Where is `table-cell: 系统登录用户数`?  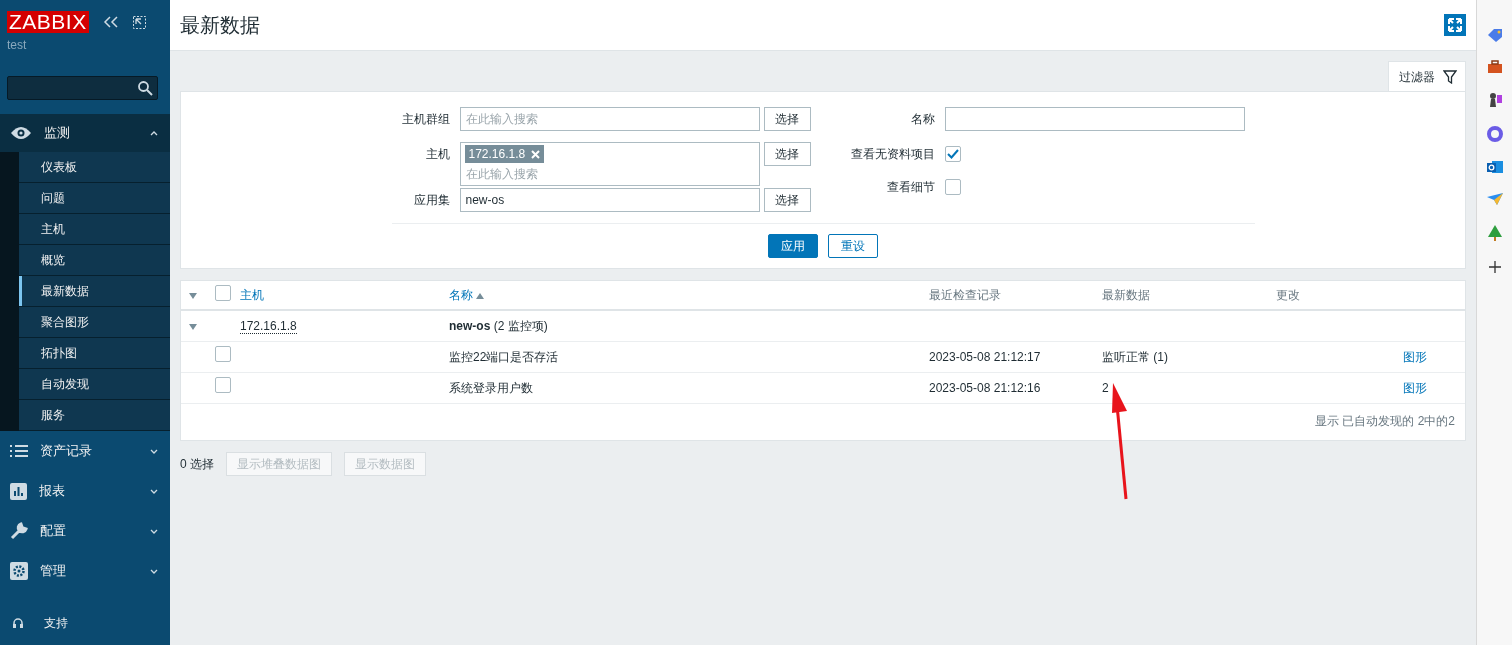 table-cell: 系统登录用户数 is located at coordinates (491, 387).